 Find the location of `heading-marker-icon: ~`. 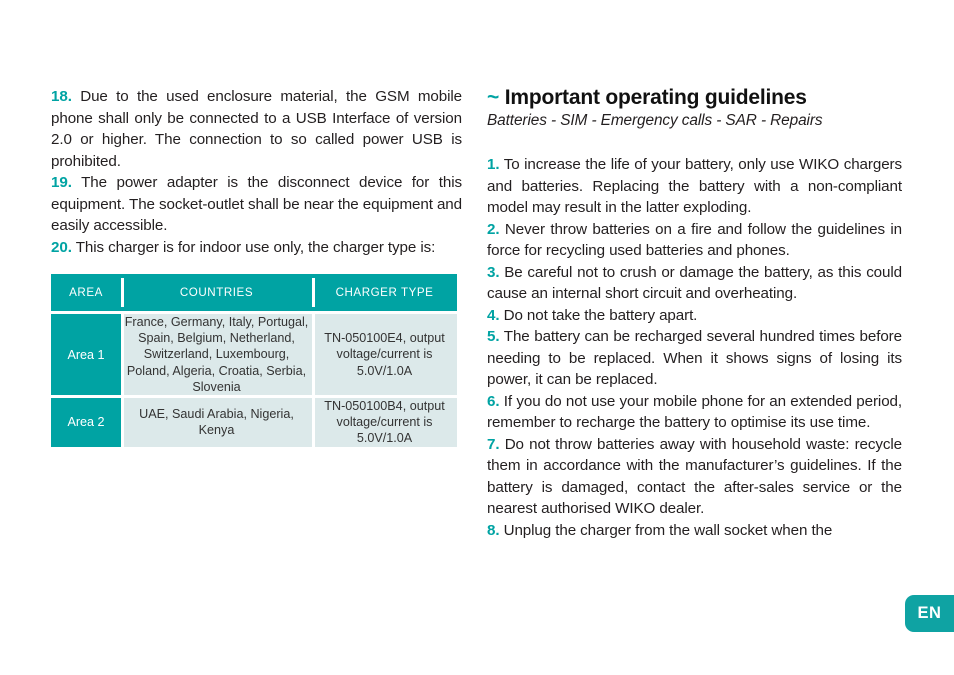

heading-marker-icon: ~ is located at coordinates (493, 97).